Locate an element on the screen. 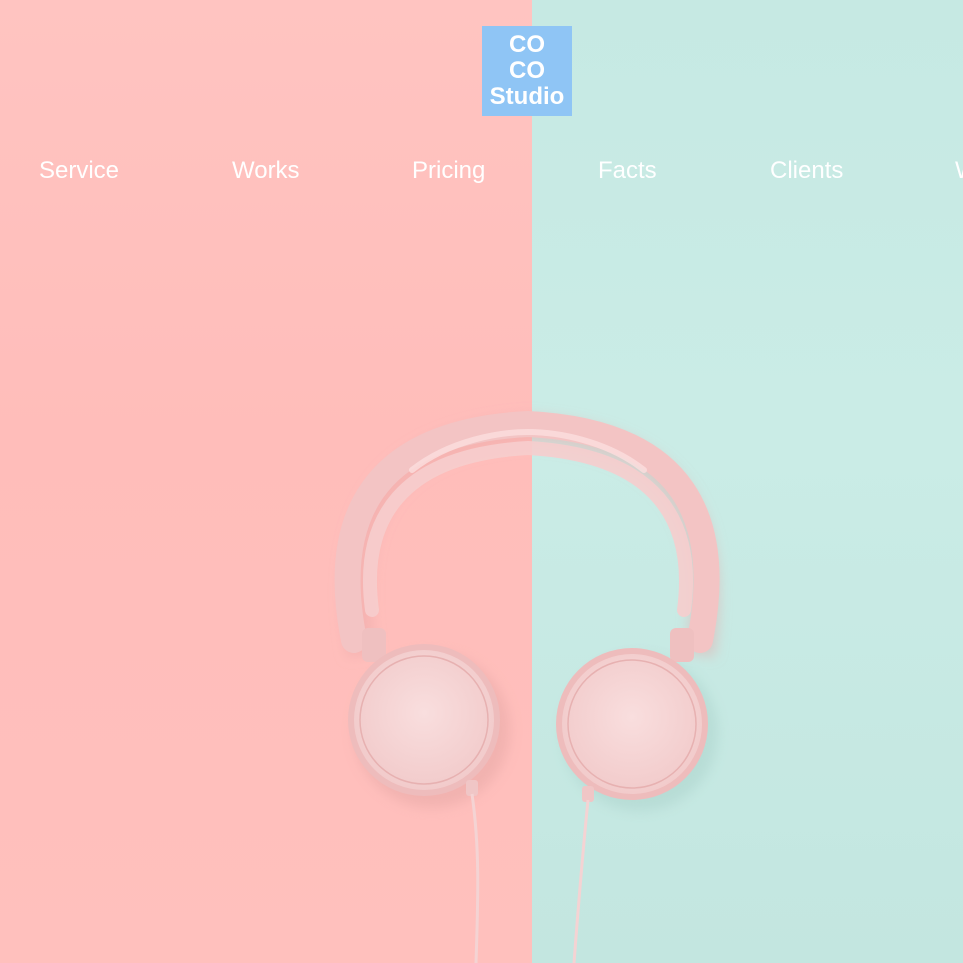  logo-text: CO CO Studio is located at coordinates (527, 70).